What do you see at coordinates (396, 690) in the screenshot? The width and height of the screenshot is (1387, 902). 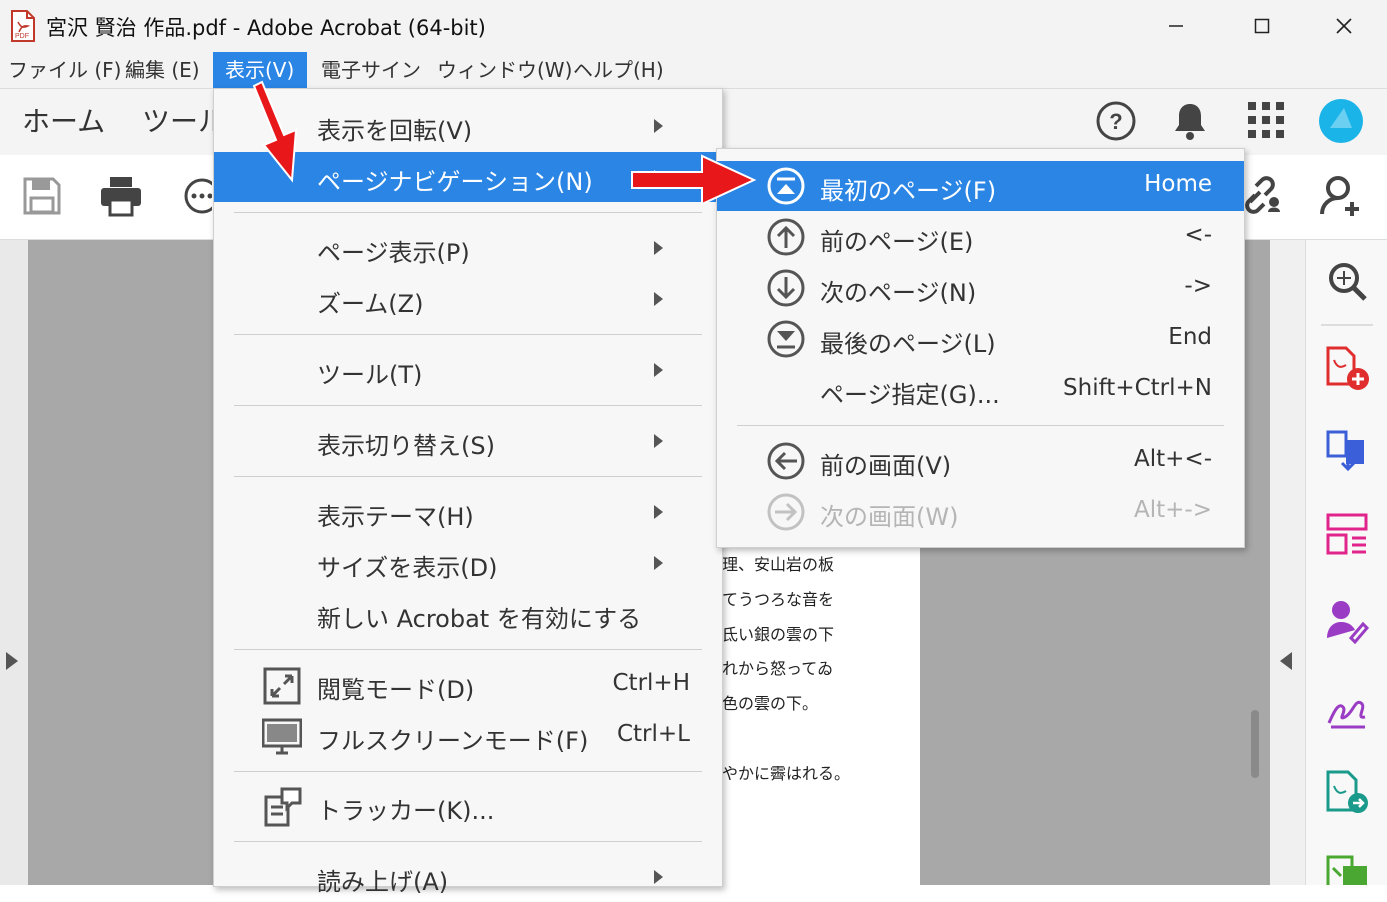 I see `menu-item-label: 閲覧モード(D)` at bounding box center [396, 690].